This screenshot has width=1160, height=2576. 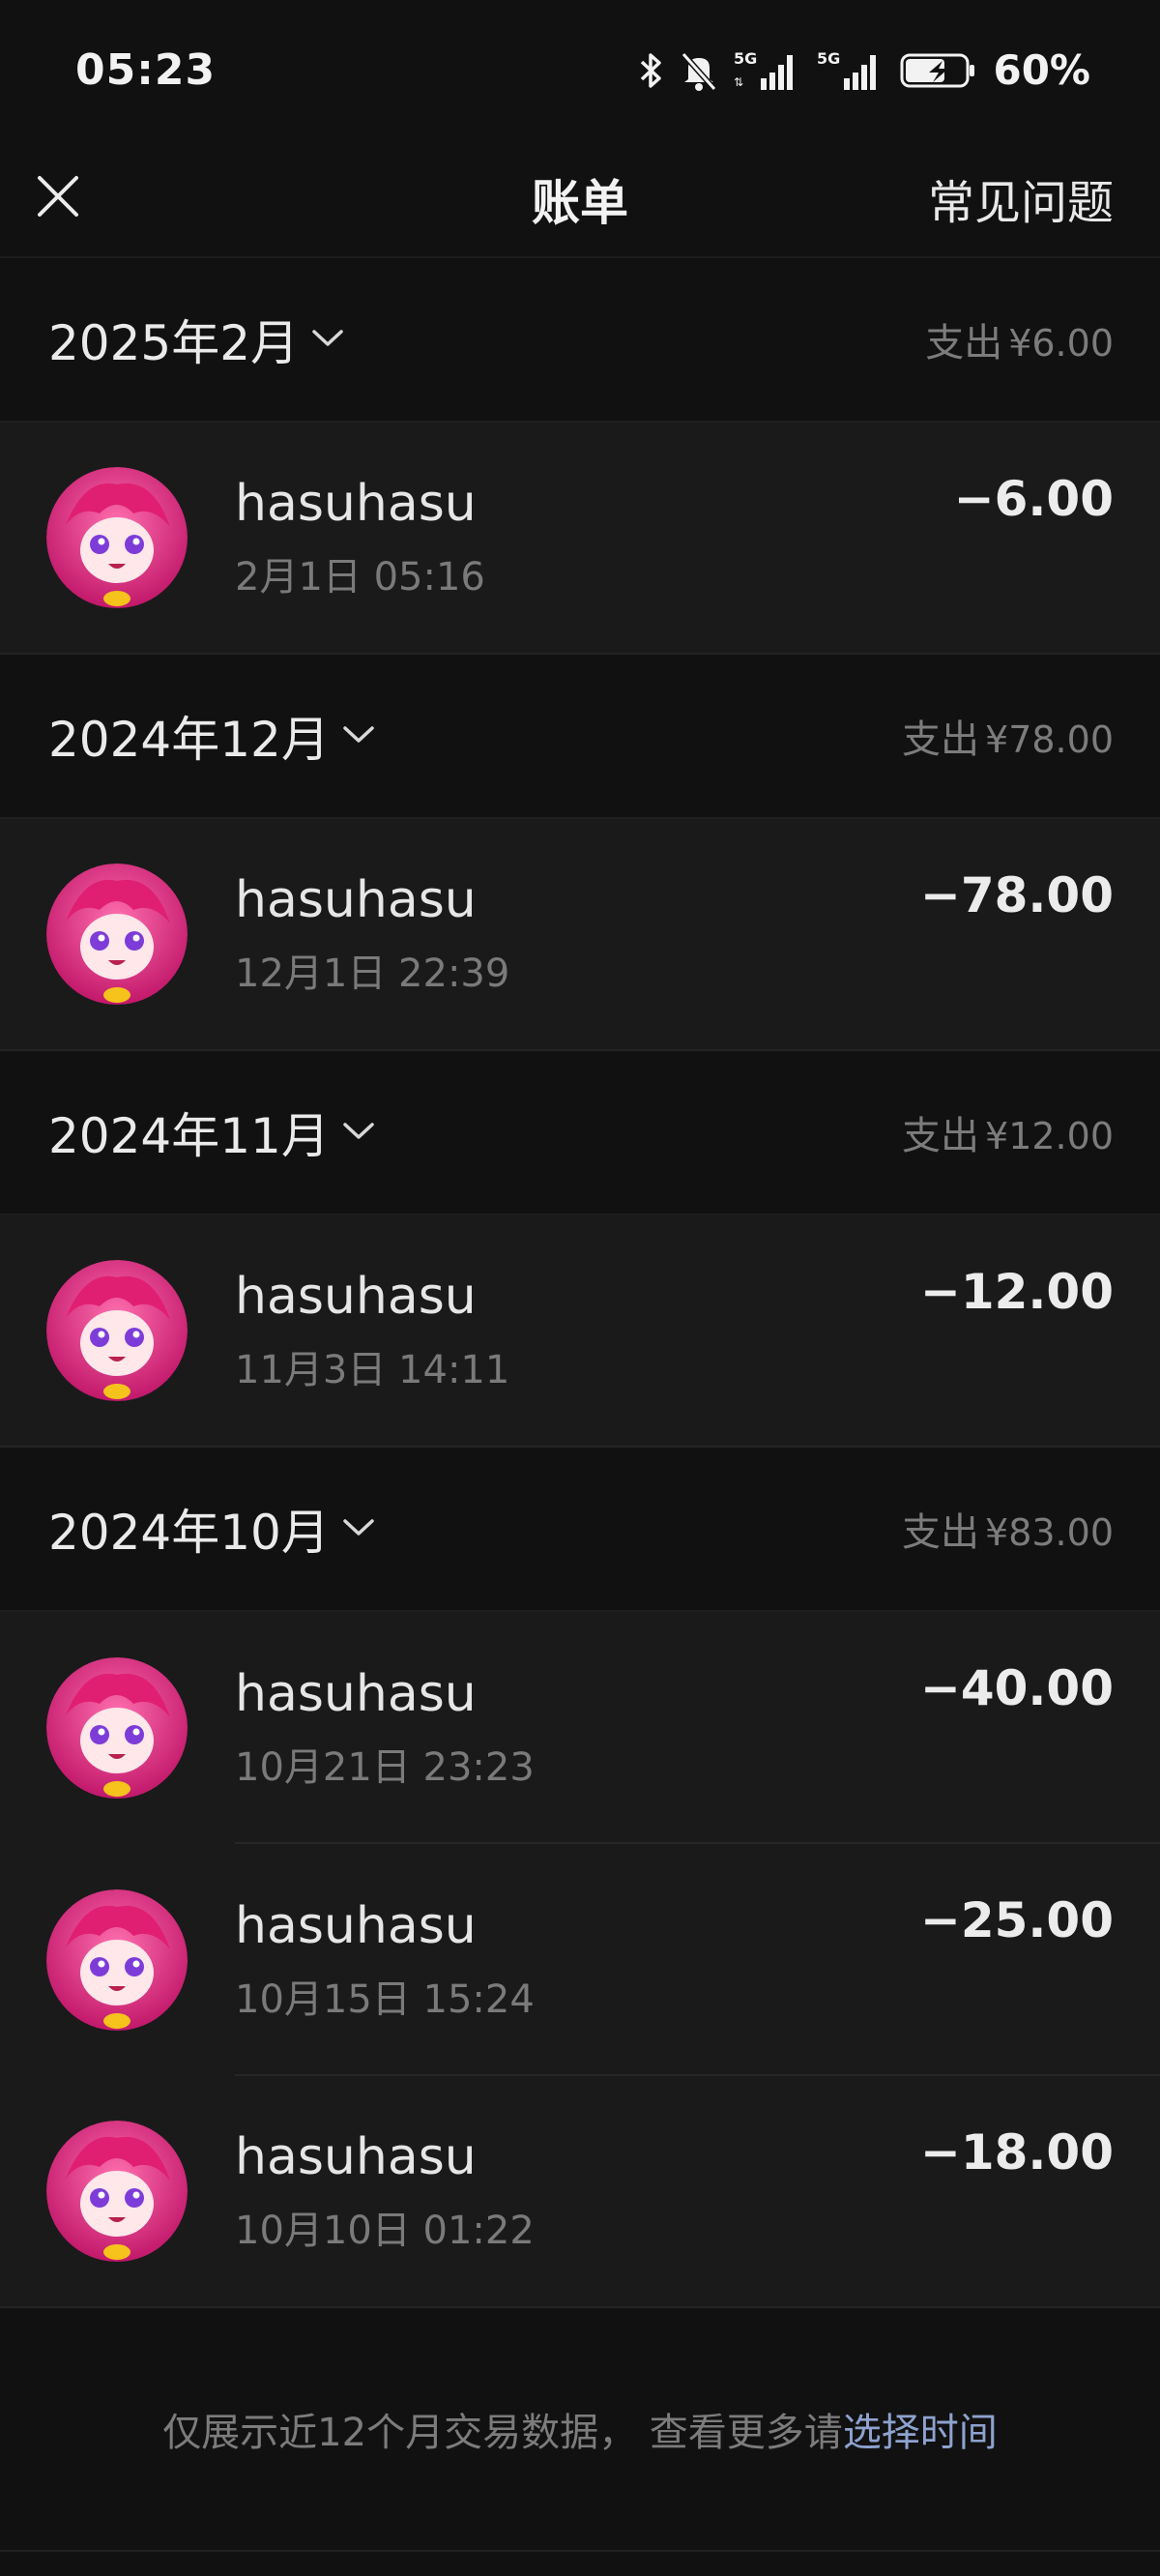 I want to click on signal-5g-icon: 5G, so click(x=851, y=70).